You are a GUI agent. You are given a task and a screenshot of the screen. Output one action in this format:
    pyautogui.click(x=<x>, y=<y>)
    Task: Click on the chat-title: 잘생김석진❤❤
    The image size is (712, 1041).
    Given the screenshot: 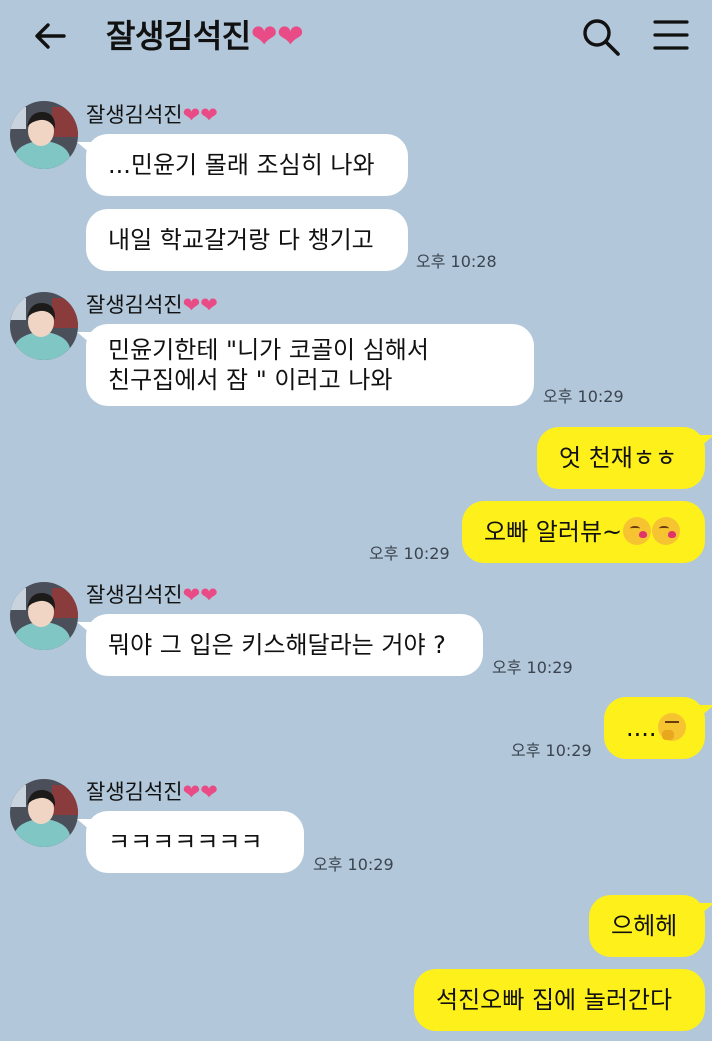 What is the action you would take?
    pyautogui.click(x=205, y=36)
    